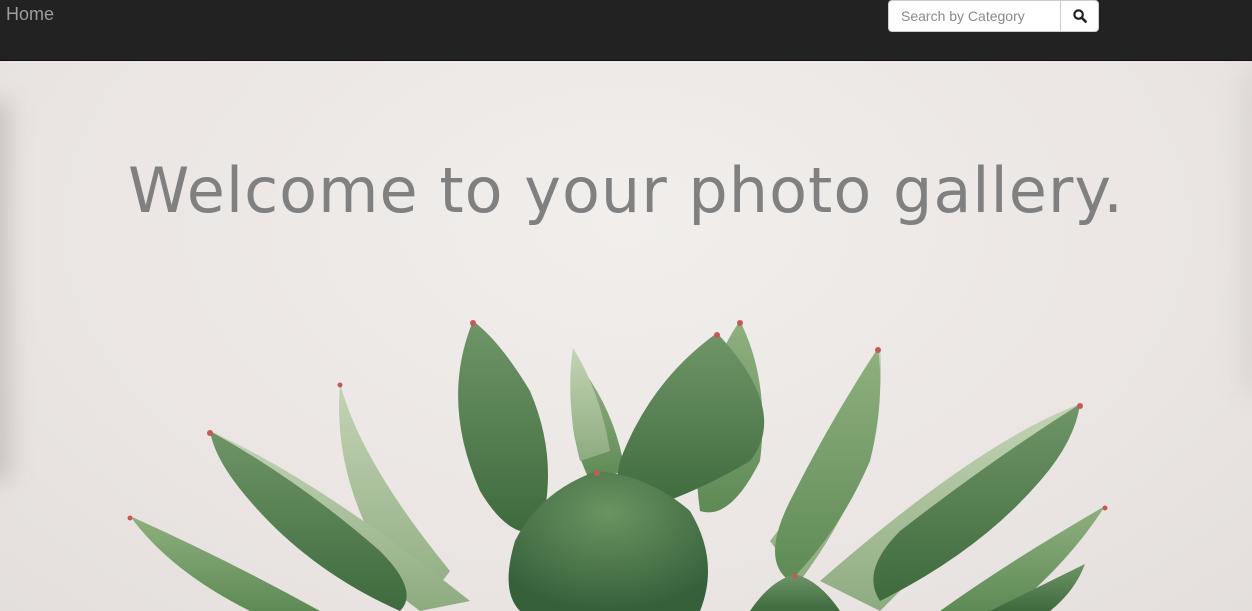  I want to click on top-navbar: Home, so click(626, 30).